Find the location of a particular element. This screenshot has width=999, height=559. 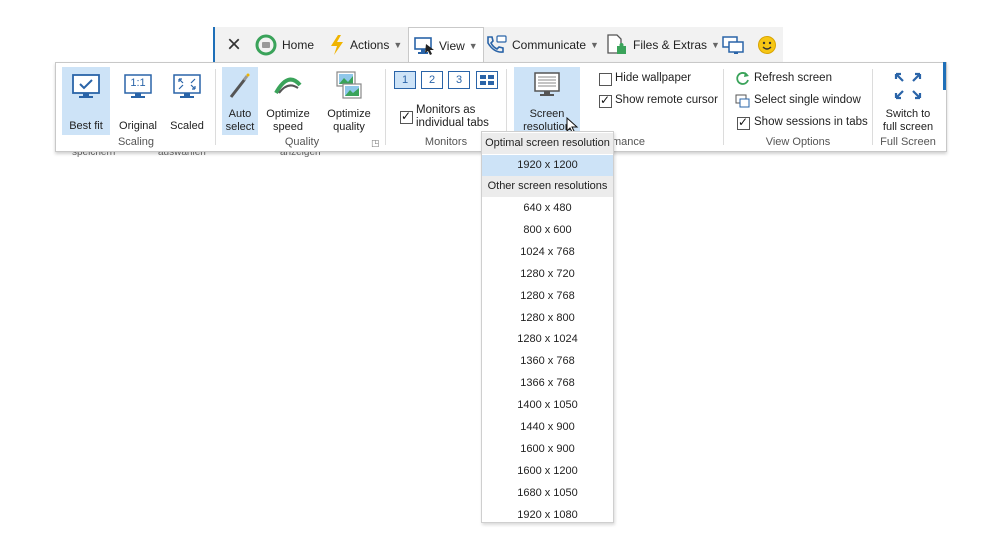

hide-wallpaper-checkbox is located at coordinates (605, 79).